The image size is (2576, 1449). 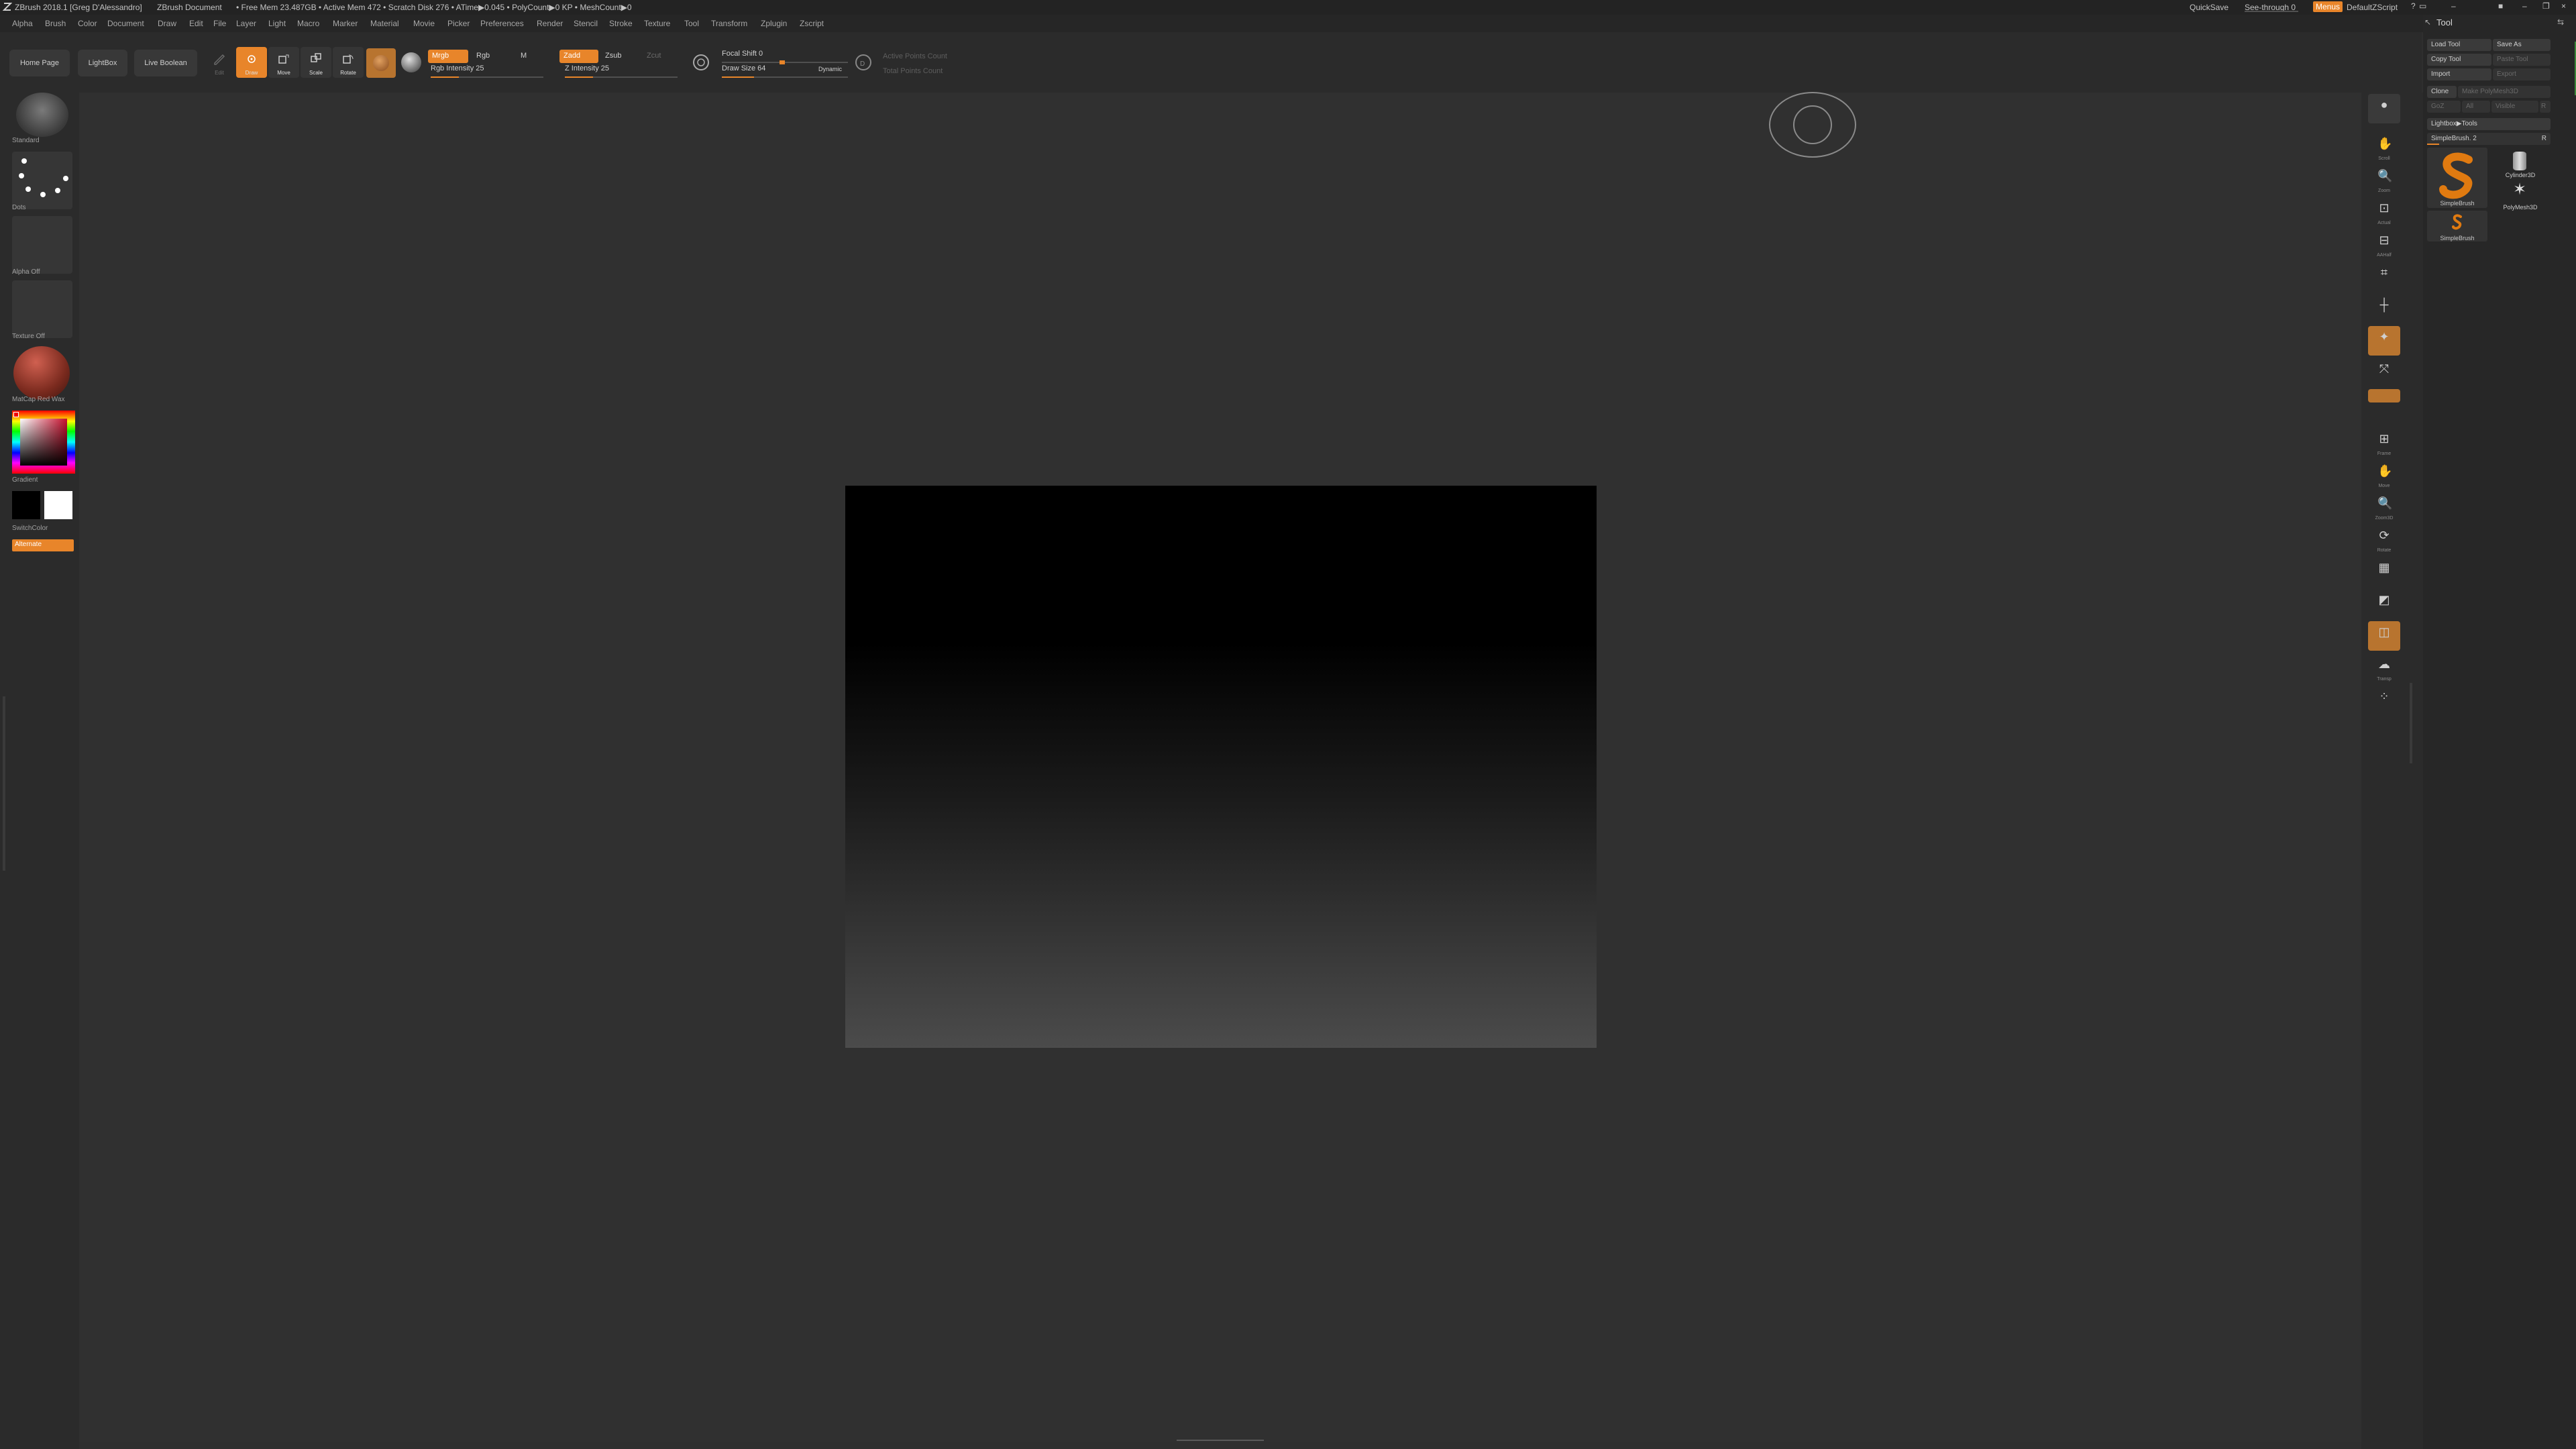 I want to click on make-polymesh-button: Make PolyMesh3D, so click(x=2504, y=92).